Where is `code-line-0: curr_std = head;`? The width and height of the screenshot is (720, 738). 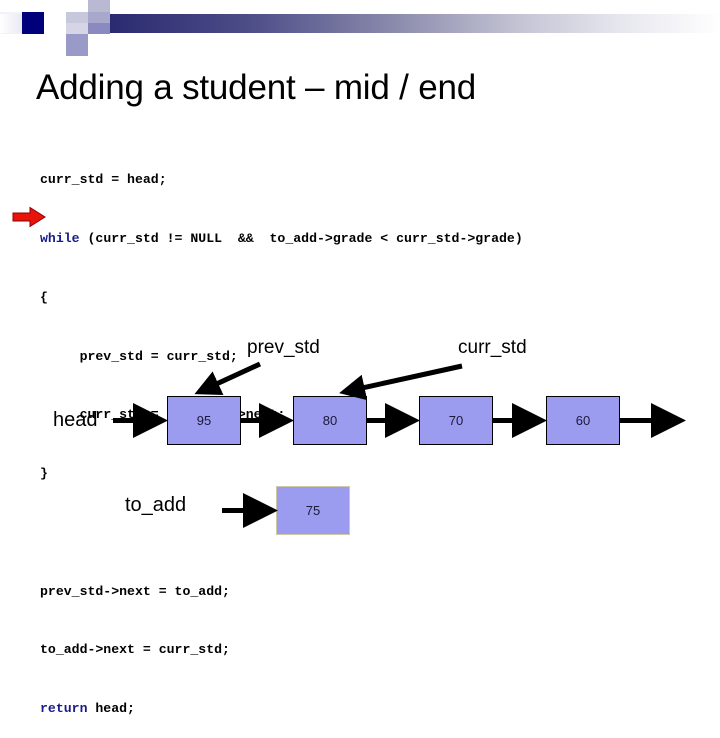
code-line-0: curr_std = head; is located at coordinates (281, 180).